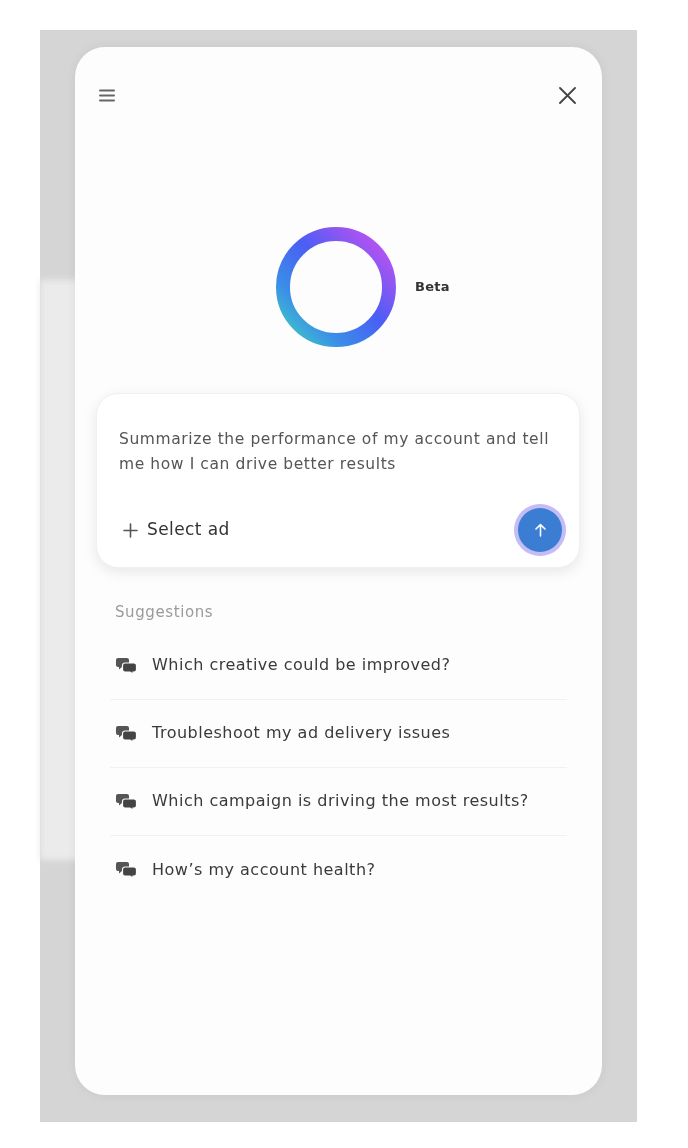 Image resolution: width=688 pixels, height=1148 pixels. Describe the element at coordinates (432, 287) in the screenshot. I see `beta-label: Beta` at that location.